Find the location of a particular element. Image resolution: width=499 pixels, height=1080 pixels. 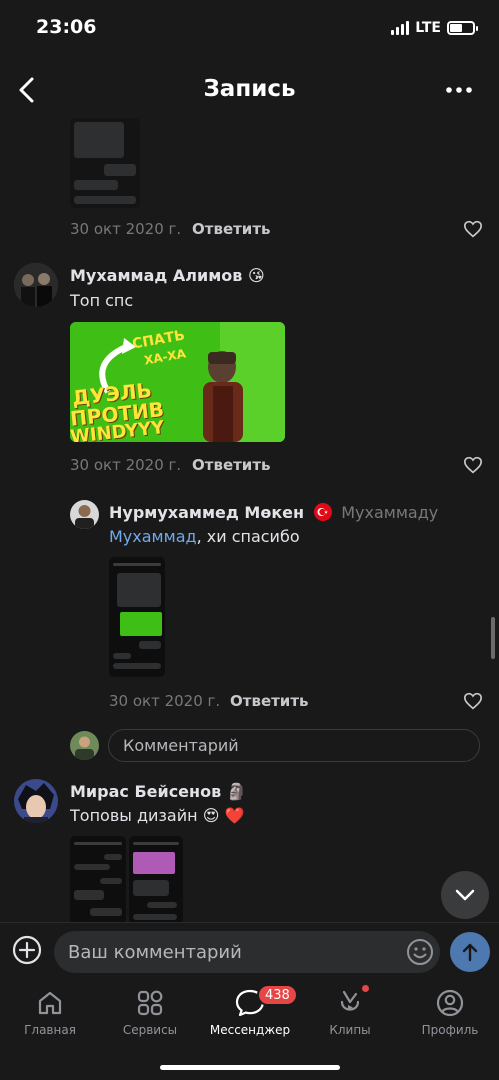

reply-input: Комментарий is located at coordinates (294, 745).